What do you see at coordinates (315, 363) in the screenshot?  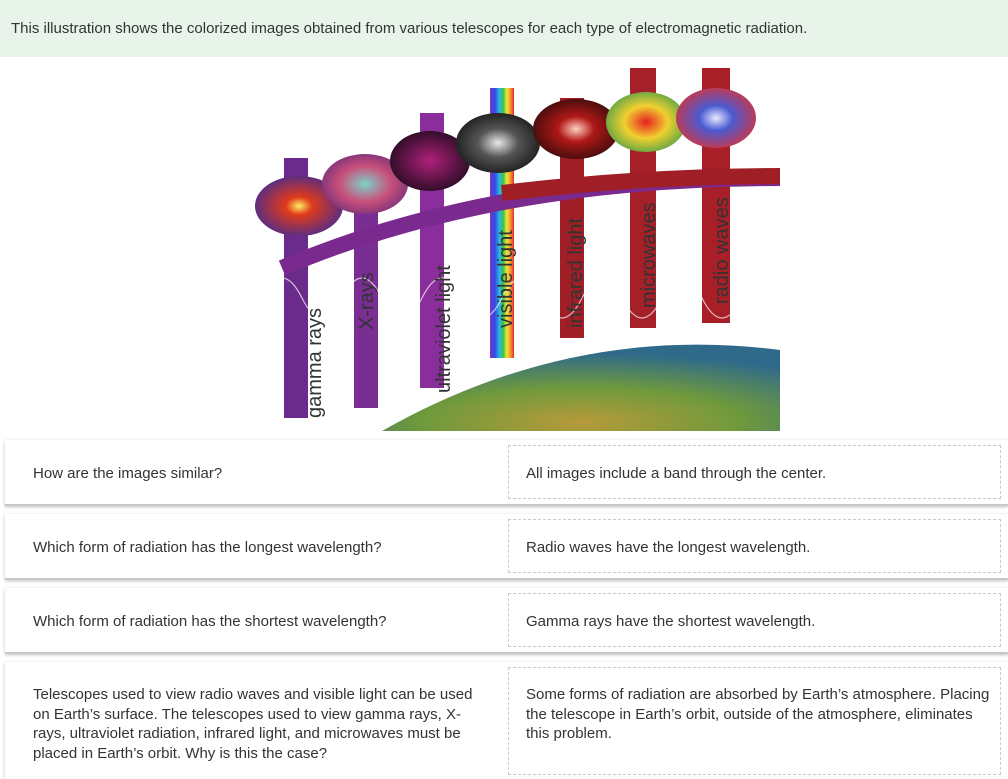 I see `label-gamma: gamma rays` at bounding box center [315, 363].